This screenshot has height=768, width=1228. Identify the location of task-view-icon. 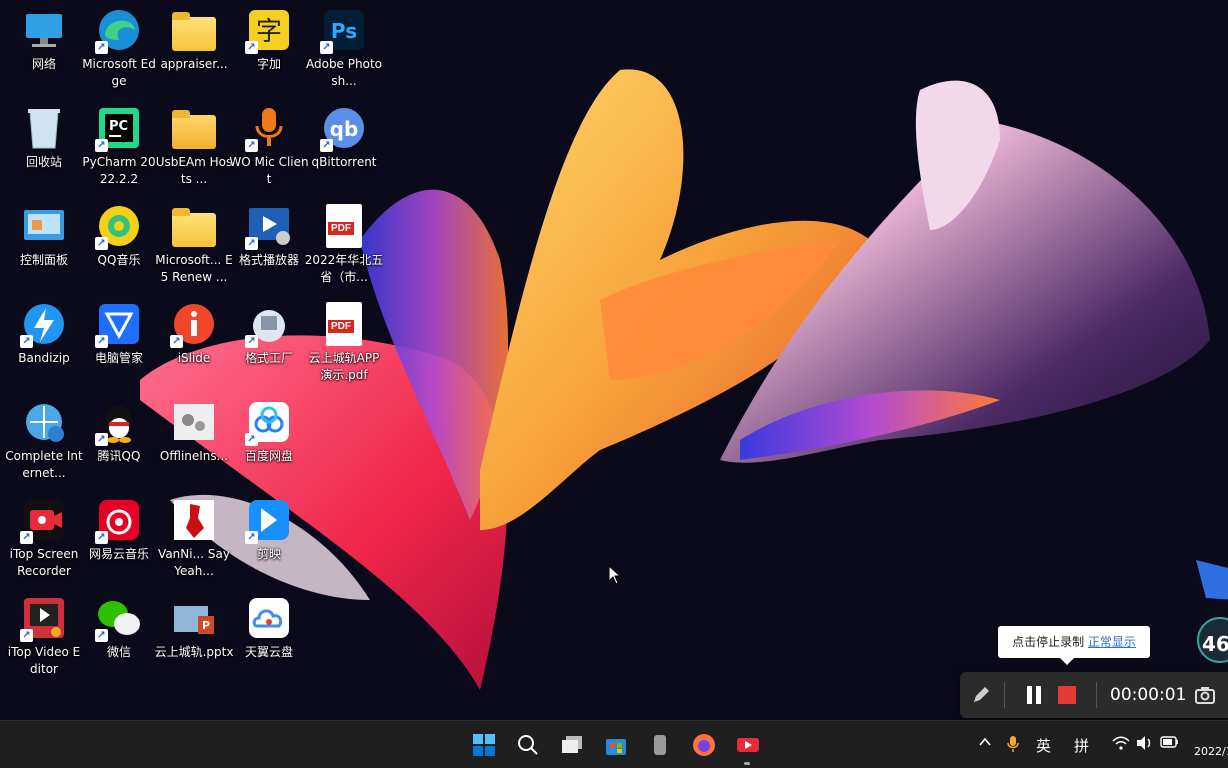
(572, 744).